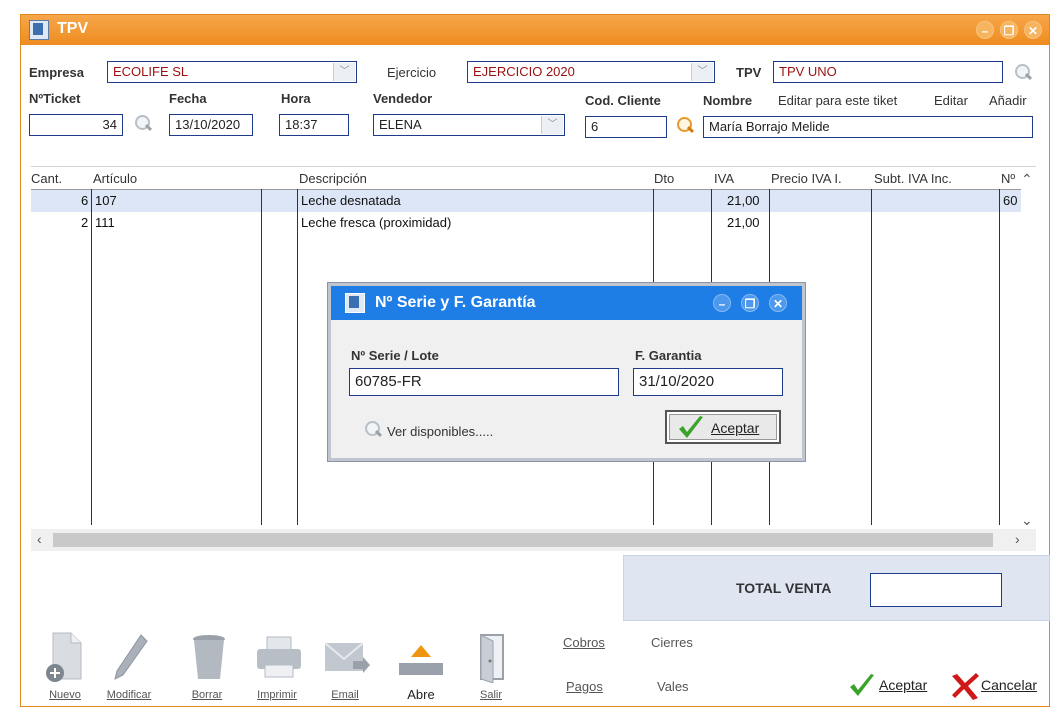  I want to click on salir-button: Salir, so click(491, 665).